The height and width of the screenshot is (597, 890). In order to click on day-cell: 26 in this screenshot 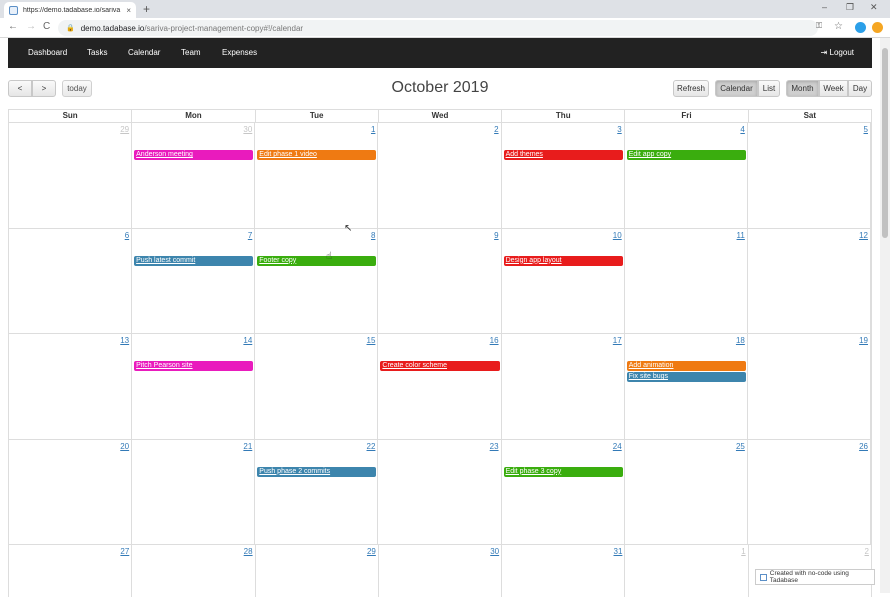, I will do `click(809, 491)`.